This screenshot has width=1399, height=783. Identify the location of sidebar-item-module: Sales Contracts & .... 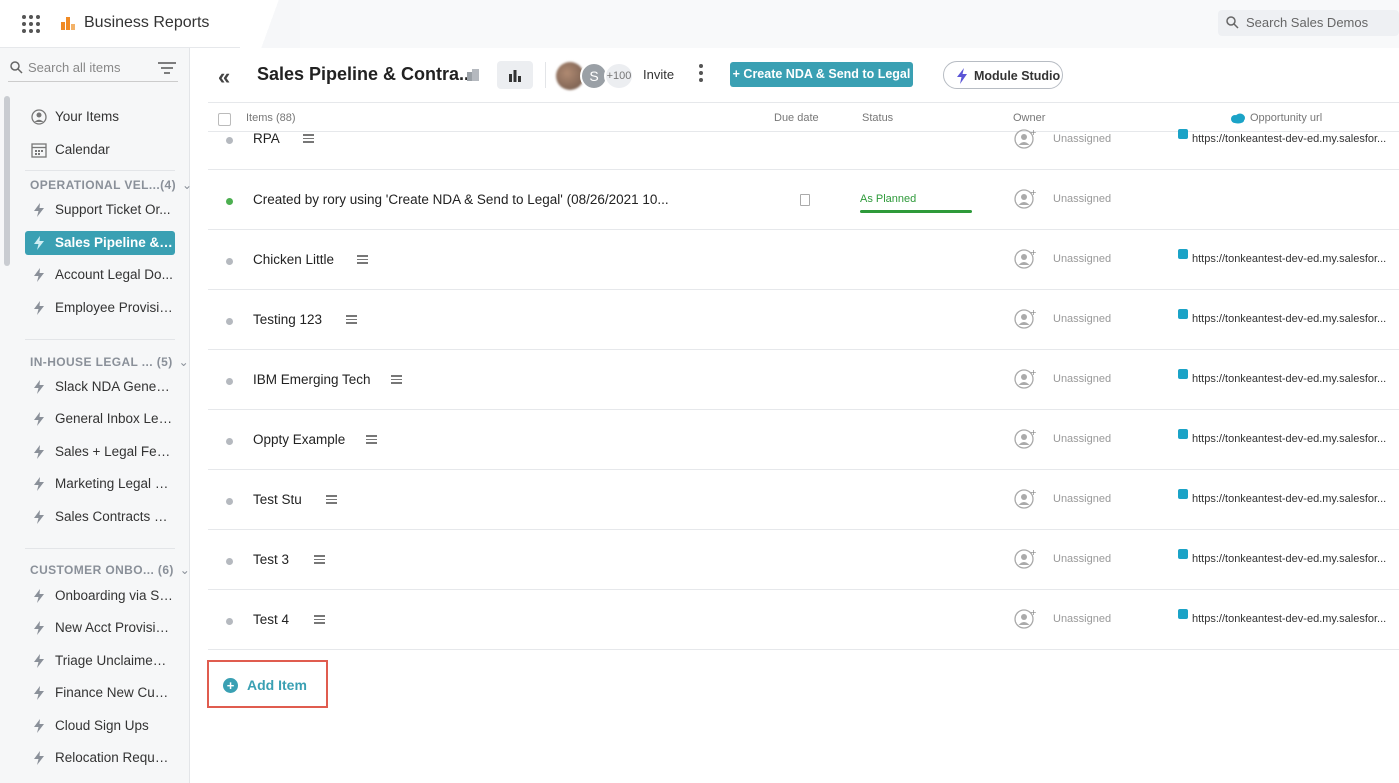
(100, 517).